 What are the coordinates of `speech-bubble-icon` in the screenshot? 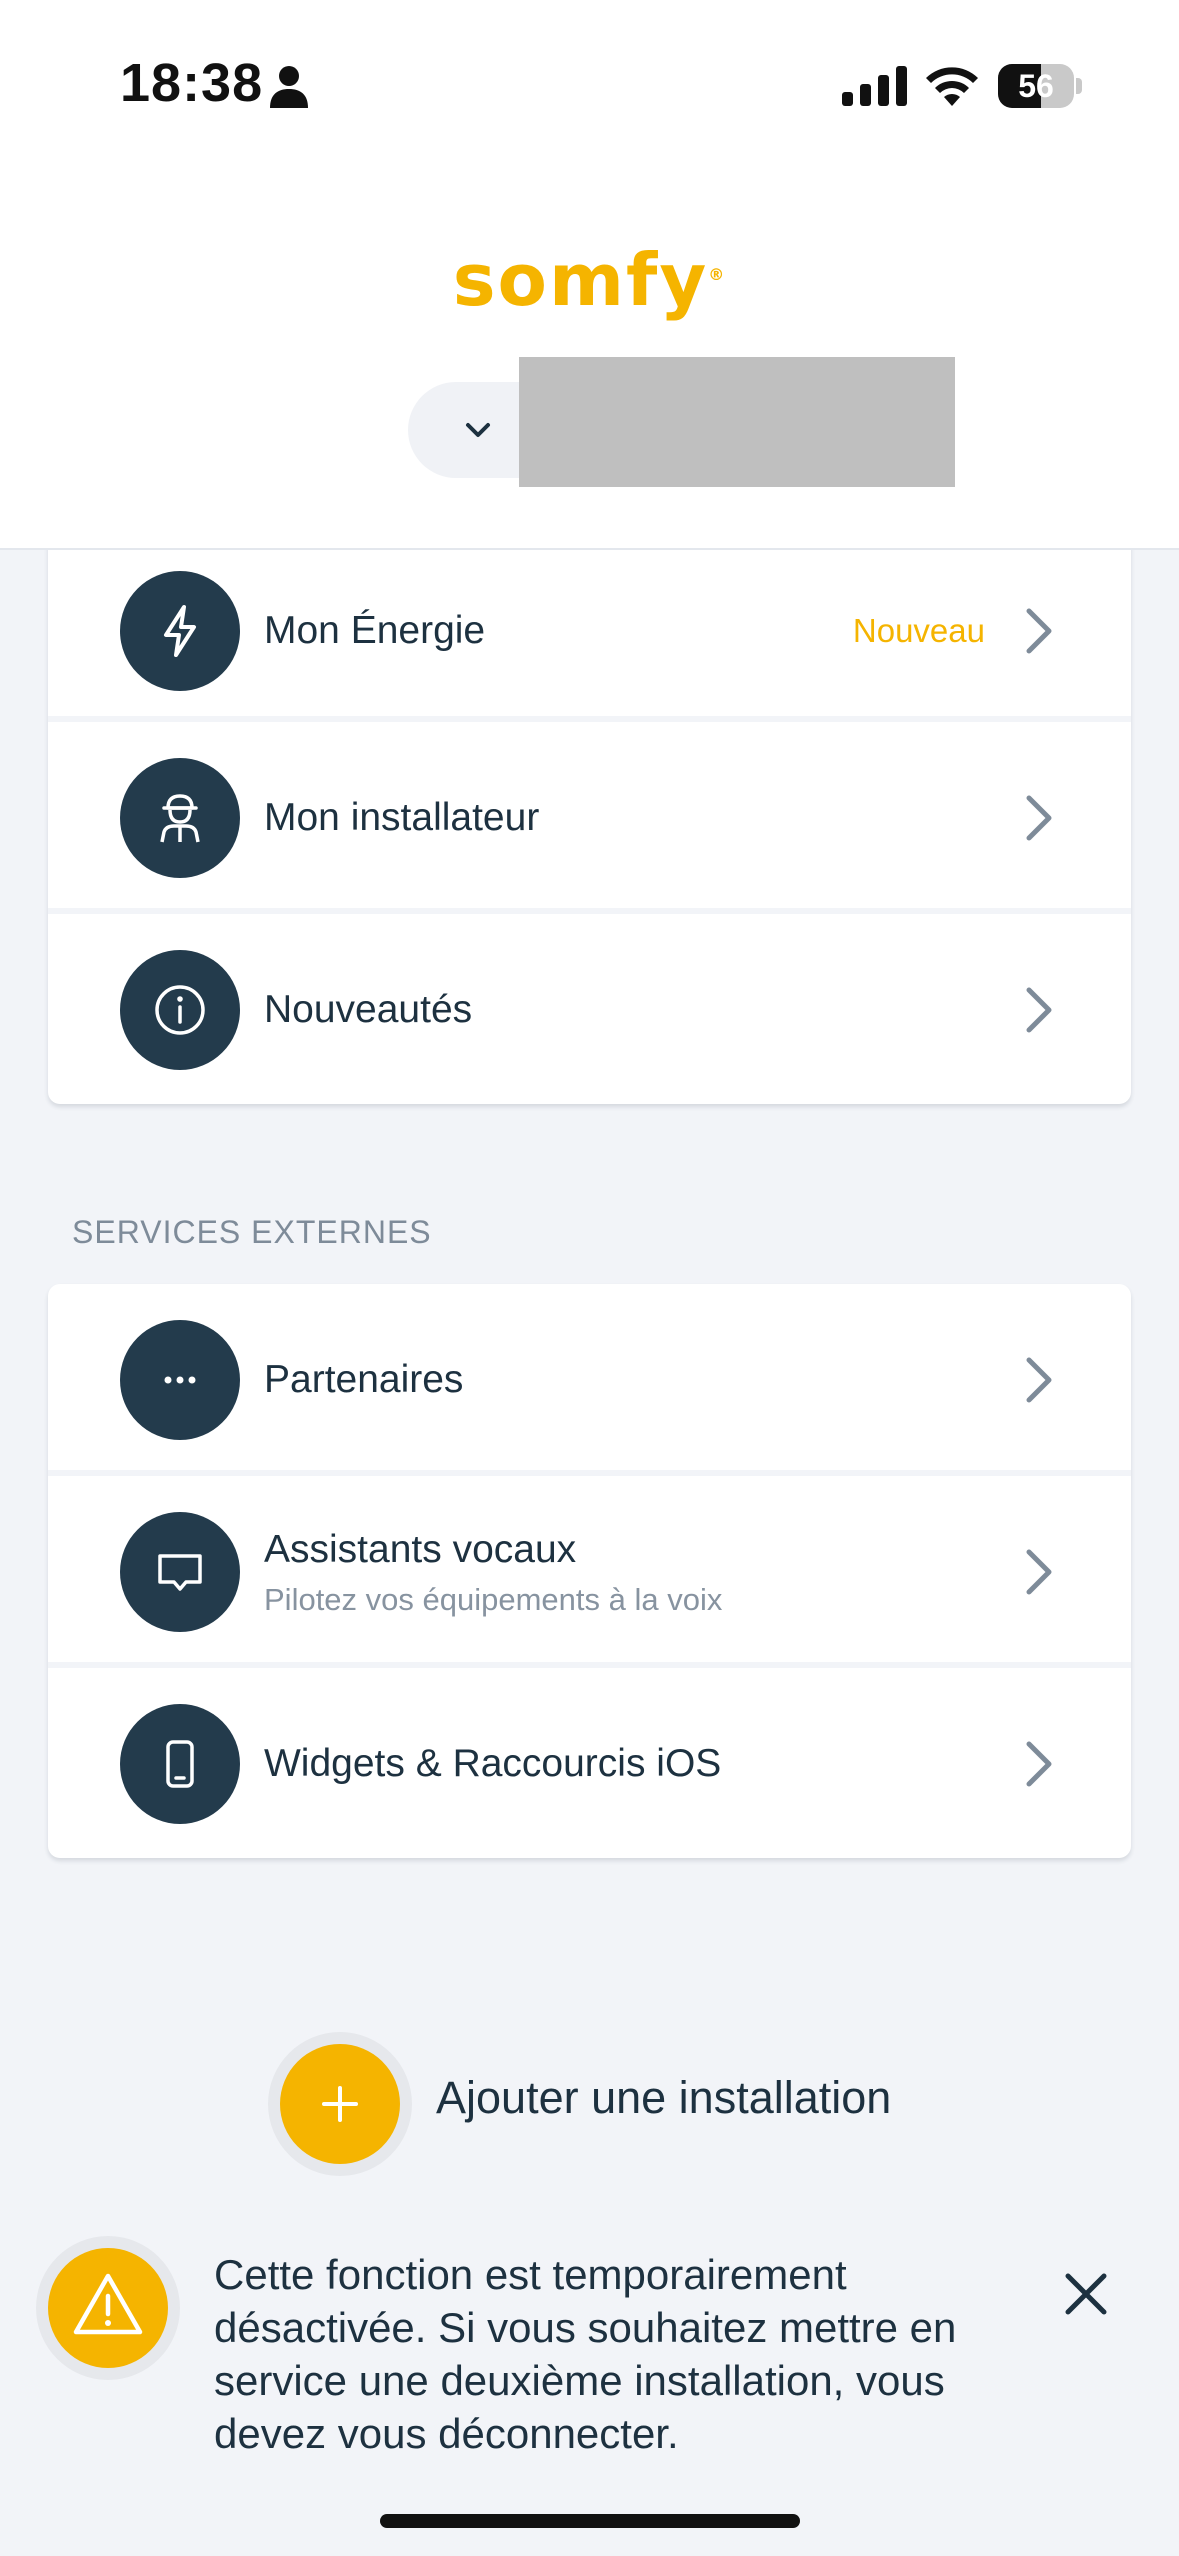 It's located at (180, 1572).